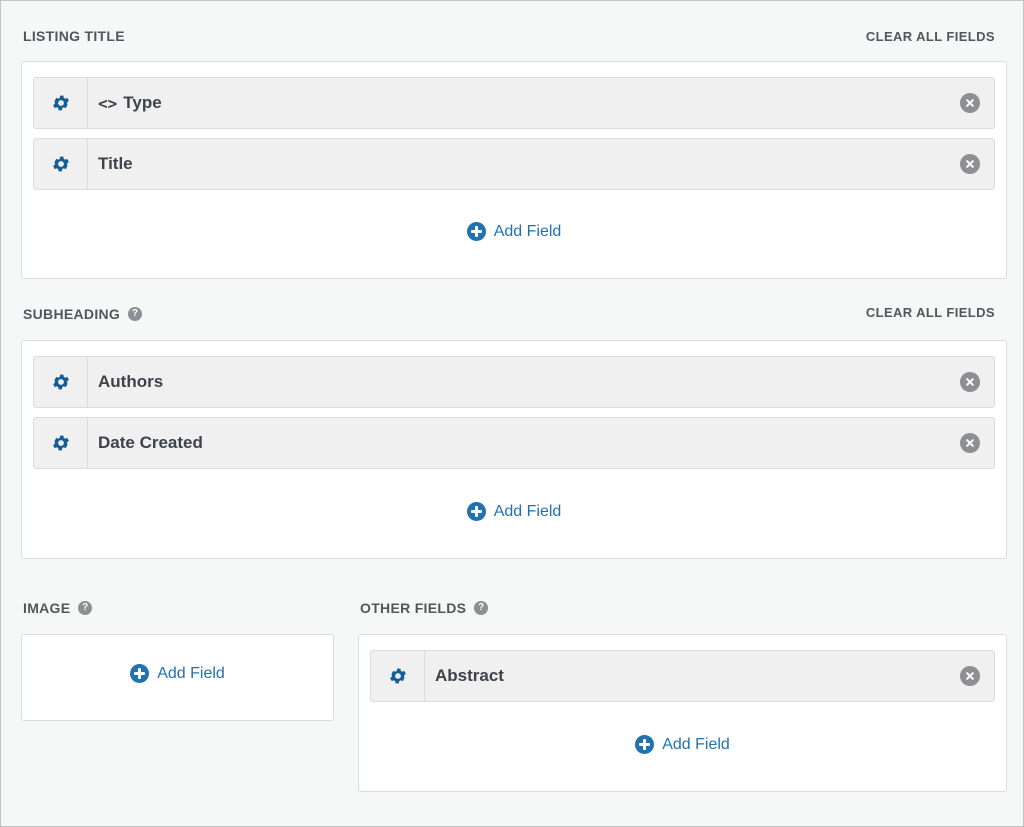 The height and width of the screenshot is (827, 1024). I want to click on listing-title-heading: LISTING TITLE, so click(74, 36).